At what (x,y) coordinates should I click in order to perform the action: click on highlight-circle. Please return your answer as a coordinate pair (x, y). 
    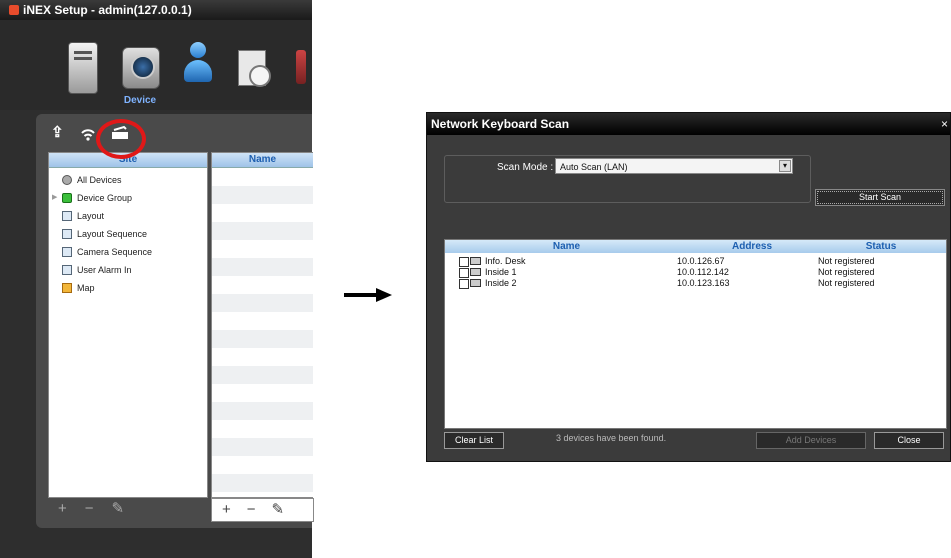
    Looking at the image, I should click on (121, 139).